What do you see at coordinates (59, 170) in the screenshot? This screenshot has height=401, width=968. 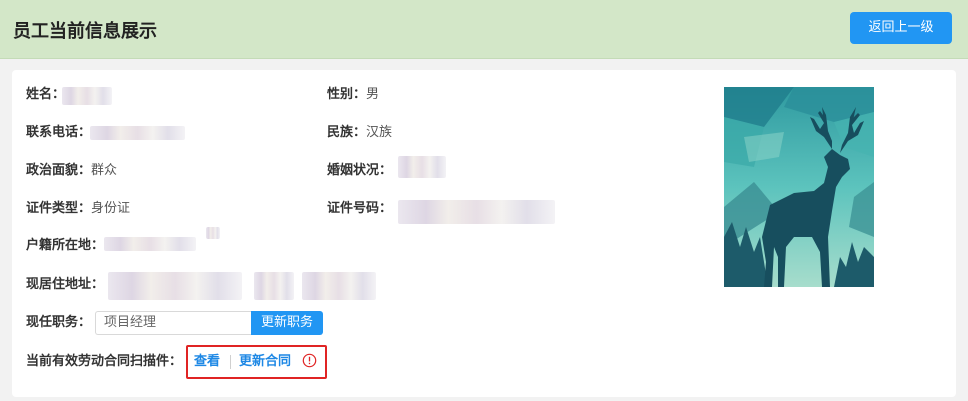 I see `political-label: 政治面貌：` at bounding box center [59, 170].